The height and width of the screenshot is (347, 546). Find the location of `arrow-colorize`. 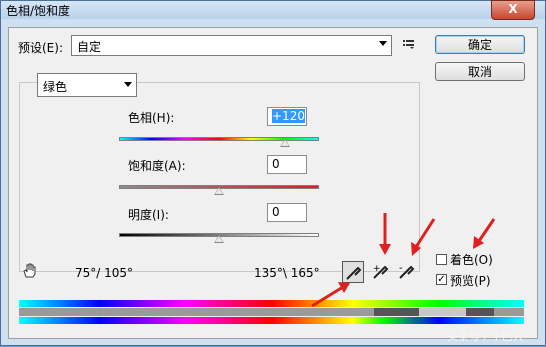

arrow-colorize is located at coordinates (486, 230).